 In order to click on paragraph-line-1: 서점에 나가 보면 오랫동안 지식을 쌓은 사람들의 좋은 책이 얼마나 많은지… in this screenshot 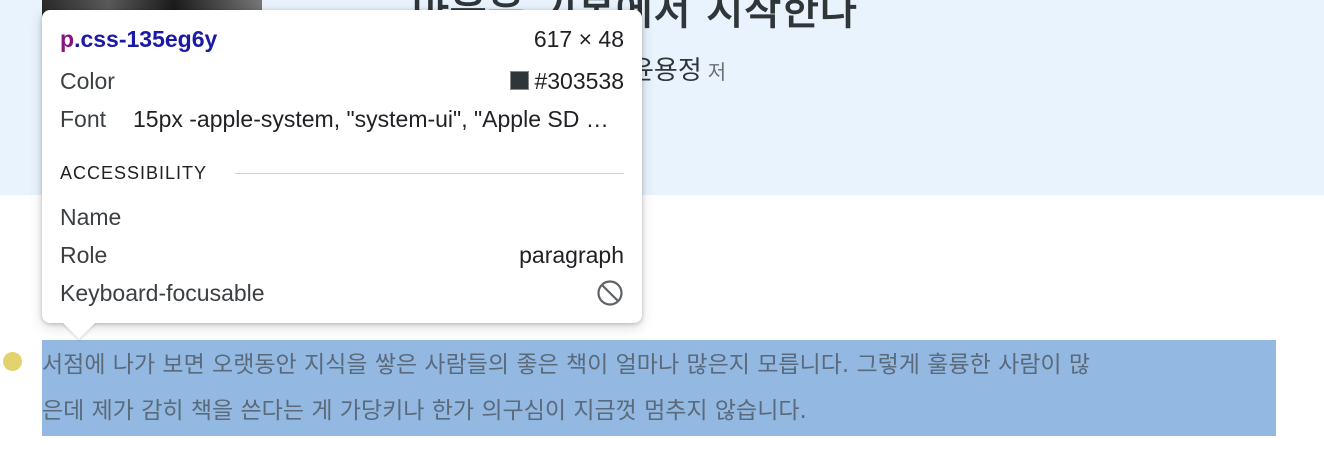, I will do `click(566, 365)`.